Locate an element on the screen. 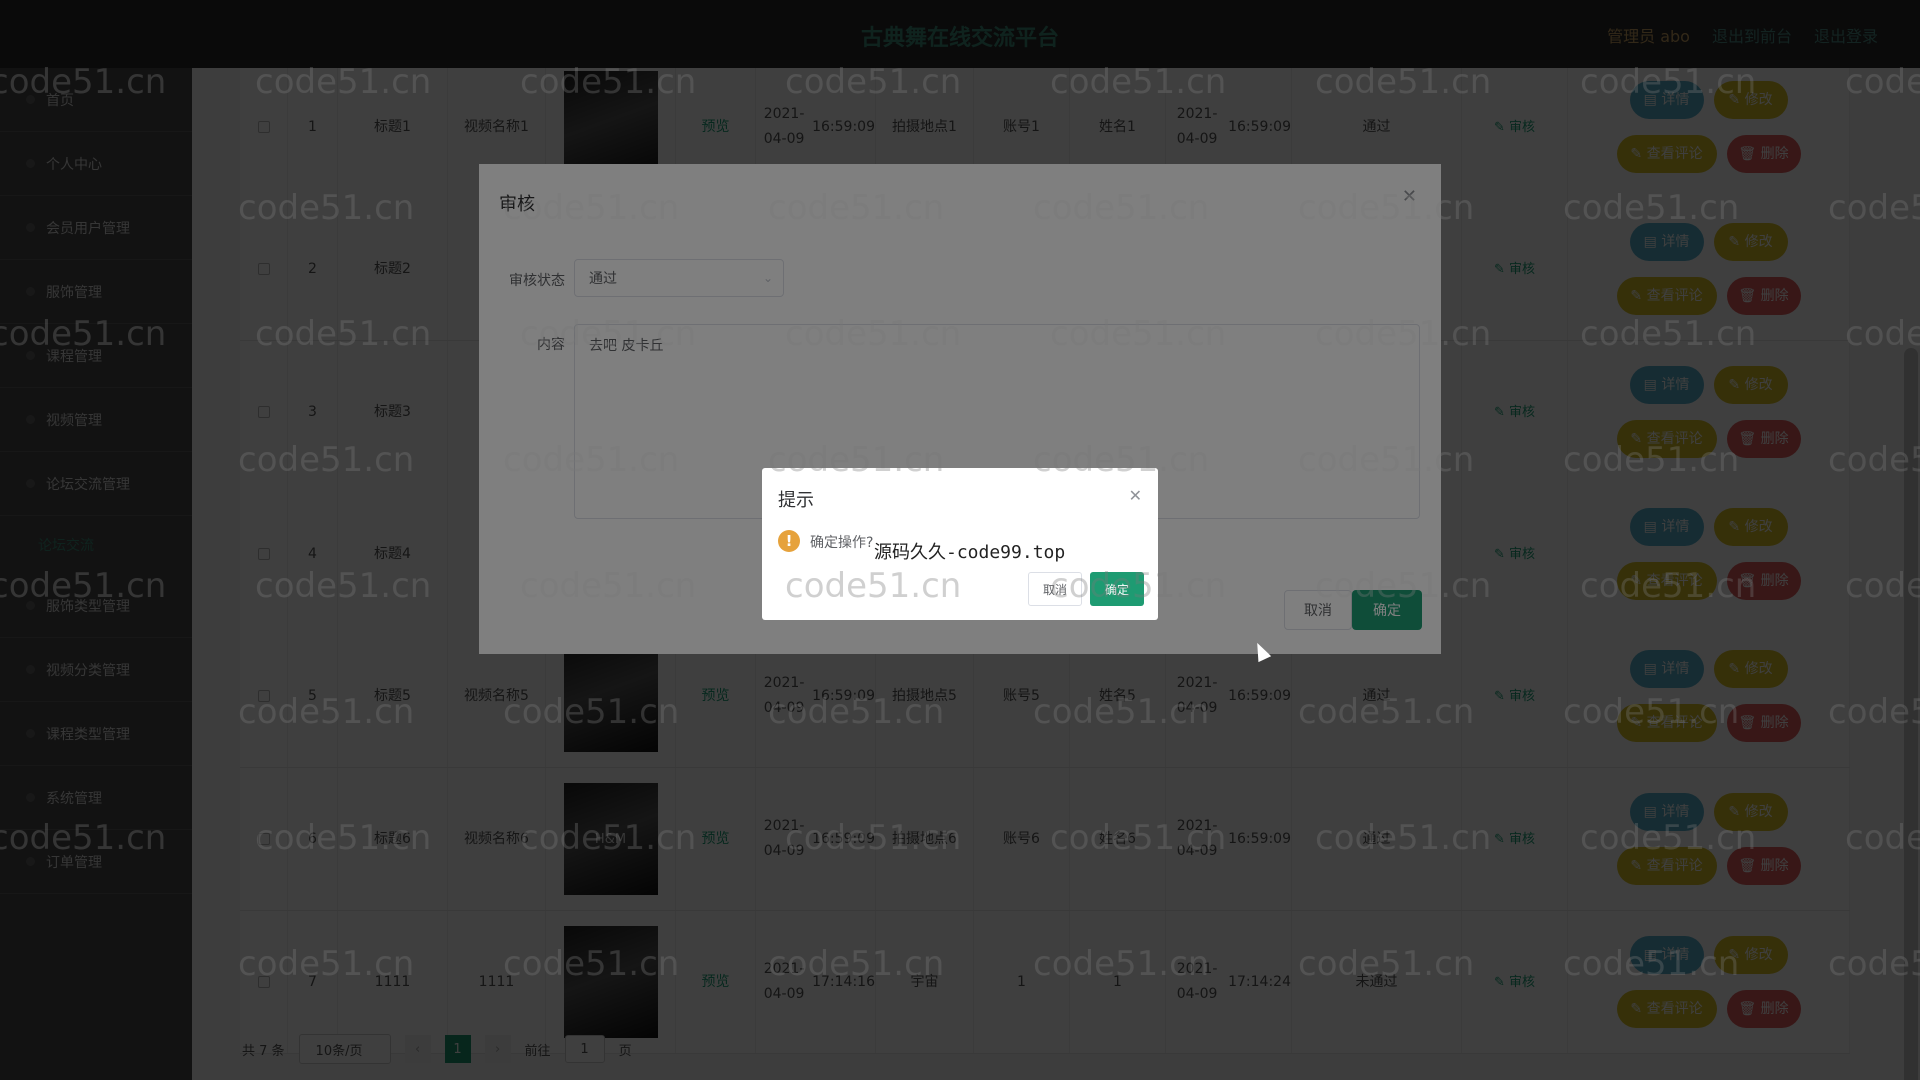 The image size is (1920, 1080). confirm-messagebox: 提示 ✕ ! 确定操作? 源码久久-code99.top 取消 确定 is located at coordinates (960, 544).